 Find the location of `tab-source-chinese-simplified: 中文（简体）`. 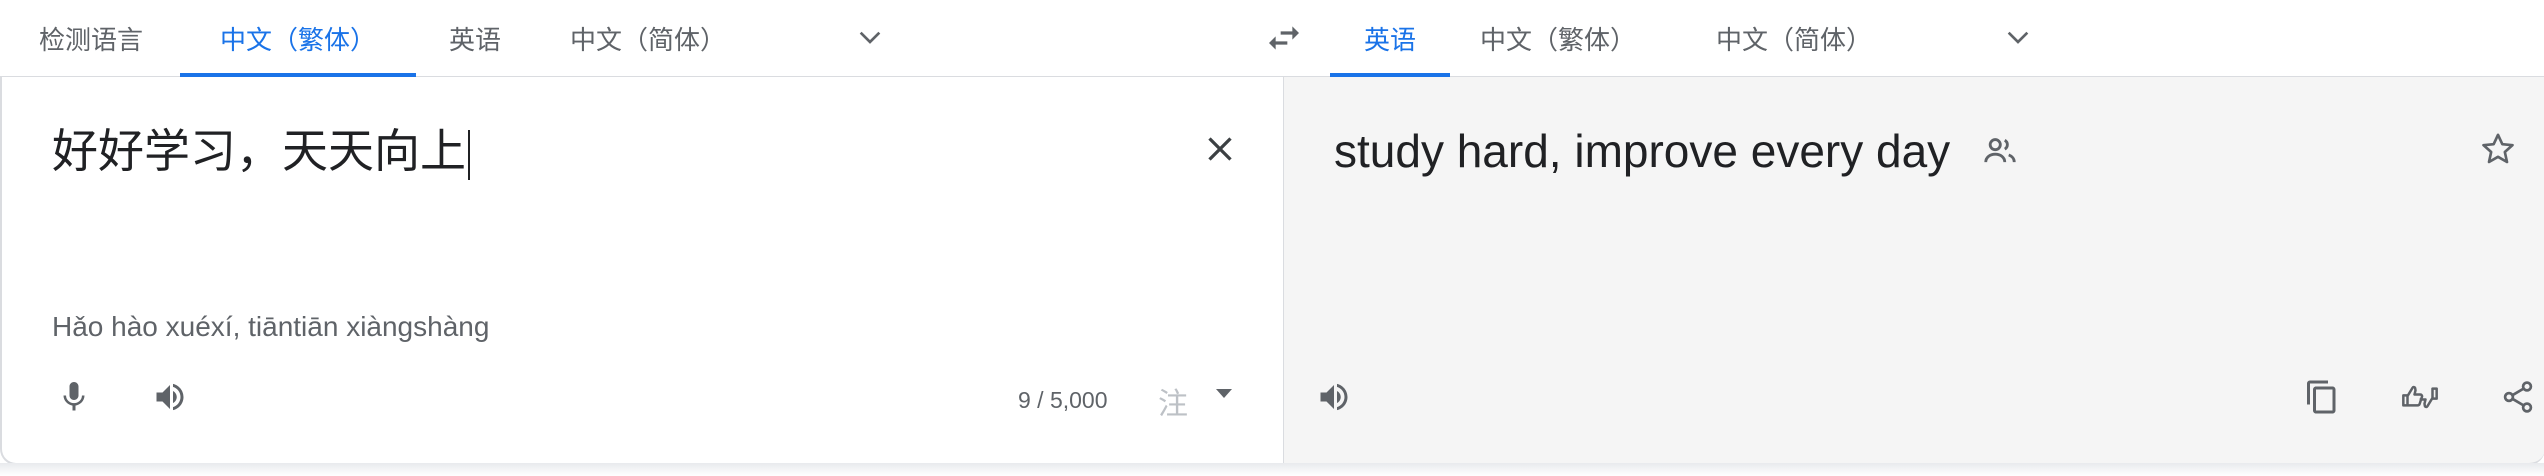

tab-source-chinese-simplified: 中文（简体） is located at coordinates (648, 38).